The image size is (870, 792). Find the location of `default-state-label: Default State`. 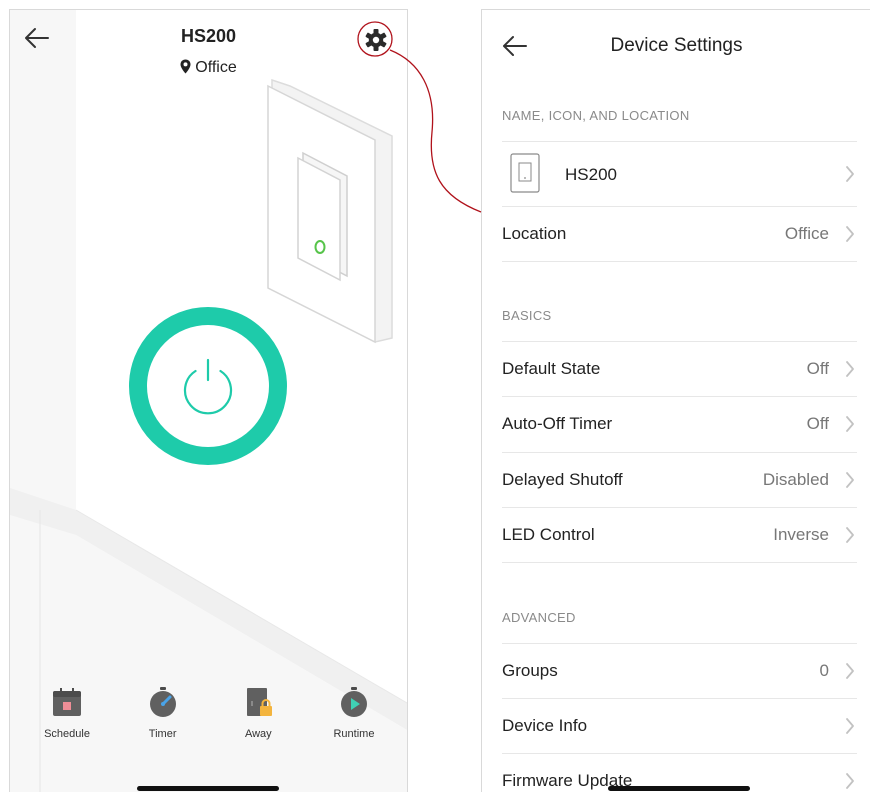

default-state-label: Default State is located at coordinates (551, 368).